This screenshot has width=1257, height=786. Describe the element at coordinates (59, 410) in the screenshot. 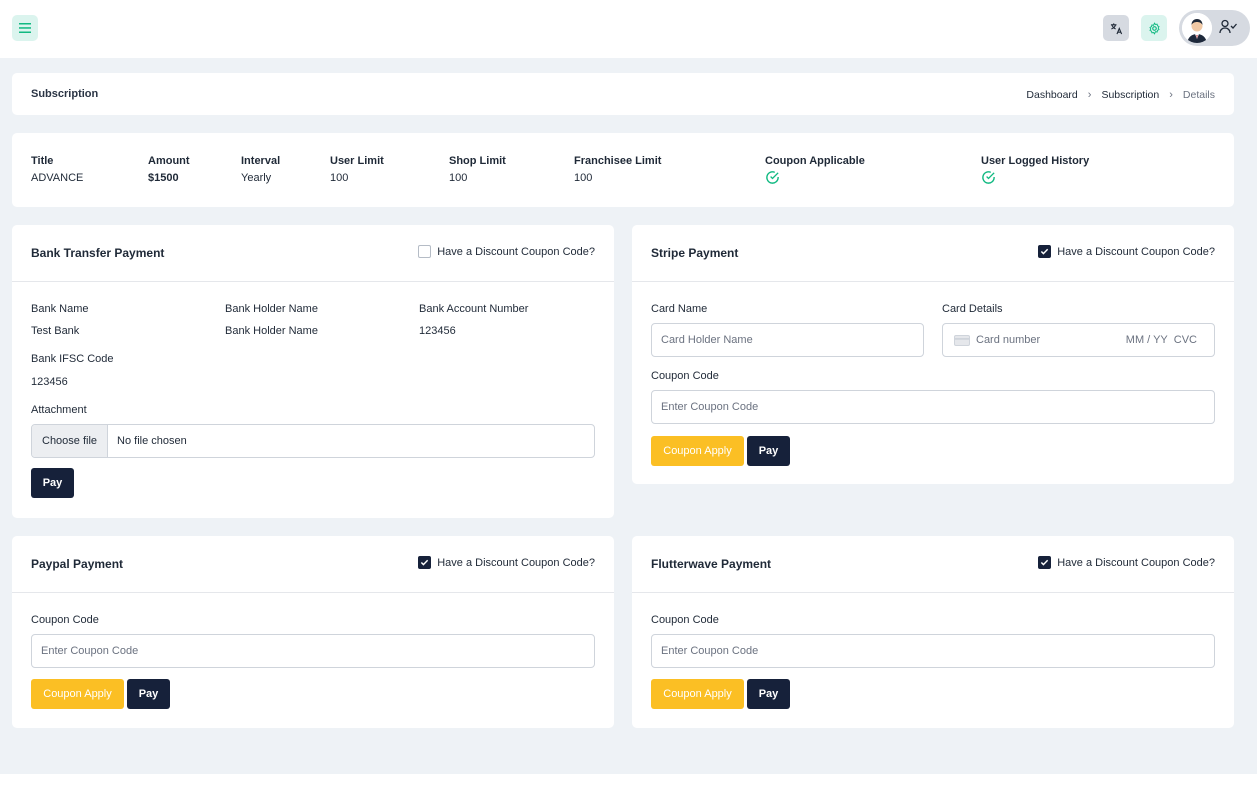

I see `attachment-label: Attachment` at that location.